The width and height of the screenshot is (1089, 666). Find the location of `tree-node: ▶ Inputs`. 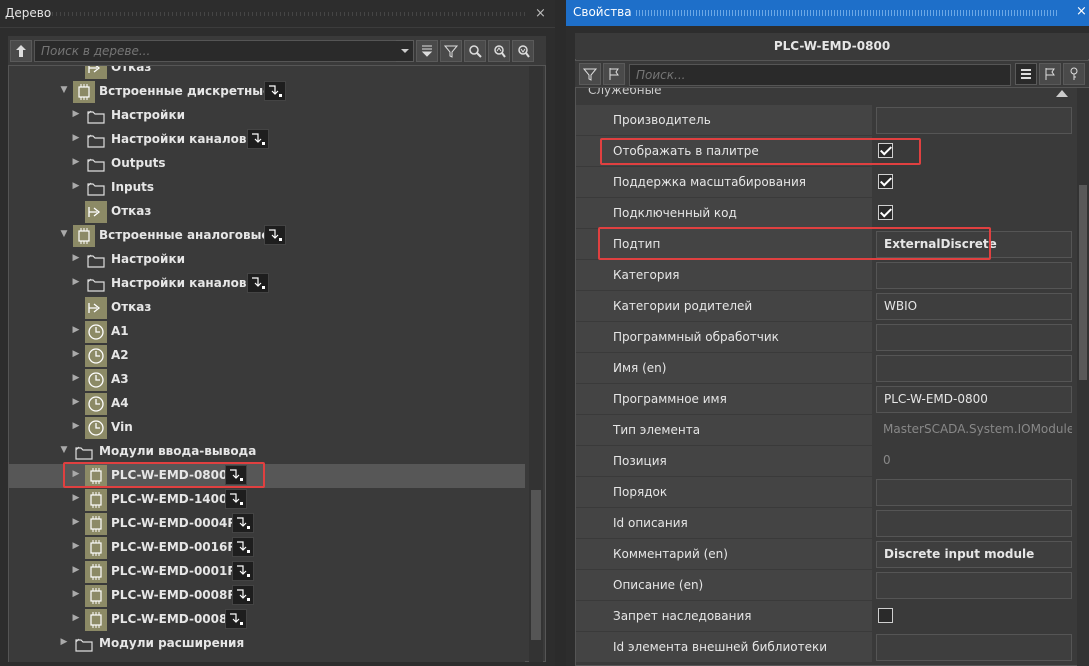

tree-node: ▶ Inputs is located at coordinates (267, 188).